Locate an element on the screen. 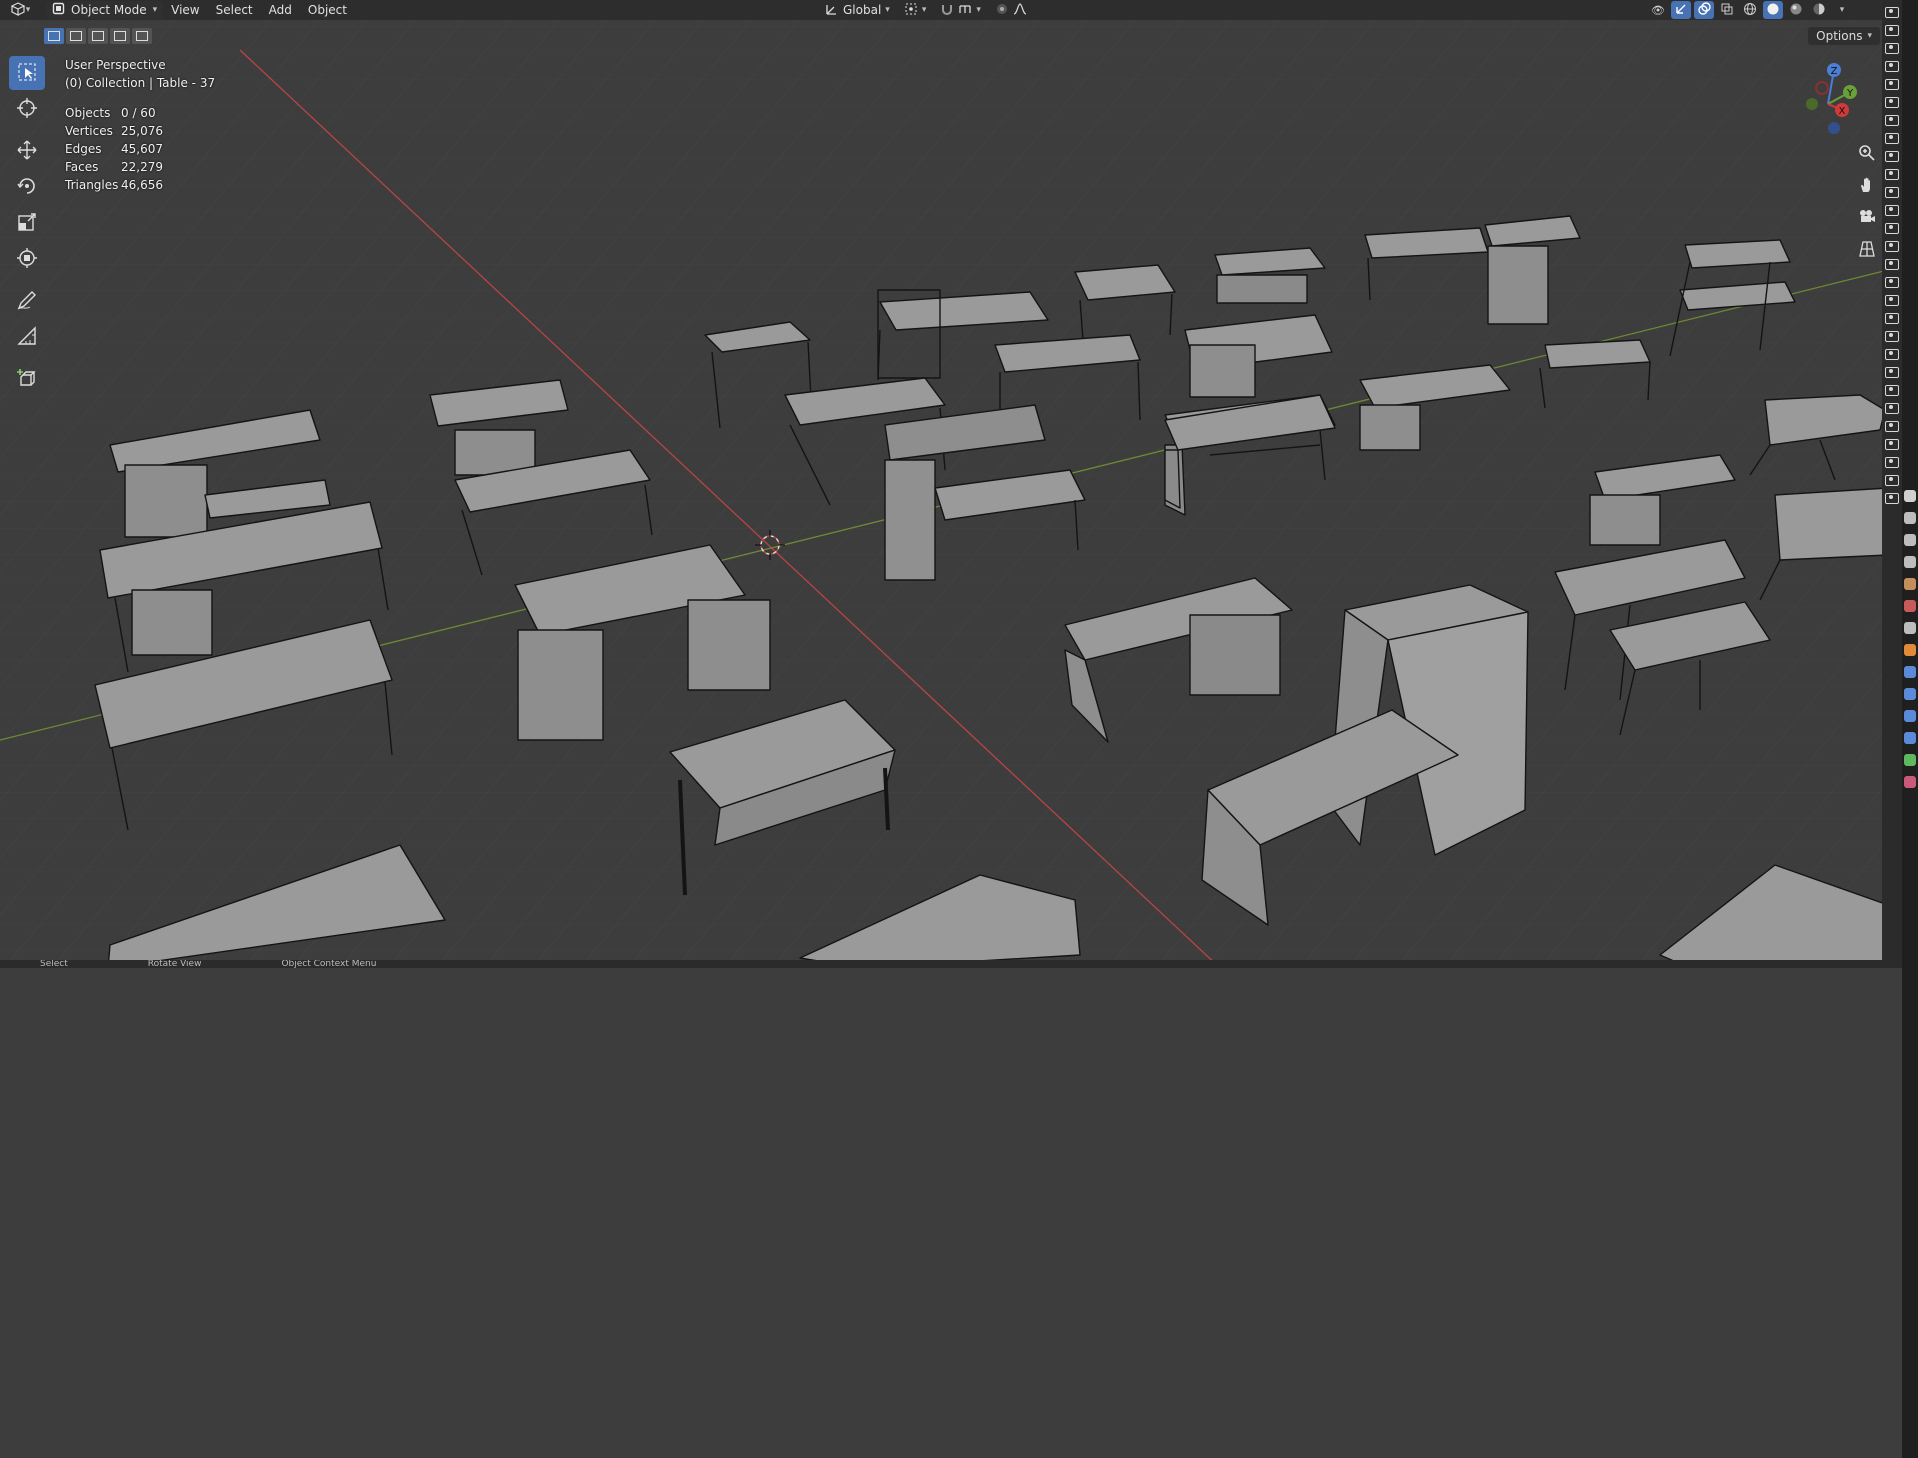  render-properties-icon is located at coordinates (1910, 518).